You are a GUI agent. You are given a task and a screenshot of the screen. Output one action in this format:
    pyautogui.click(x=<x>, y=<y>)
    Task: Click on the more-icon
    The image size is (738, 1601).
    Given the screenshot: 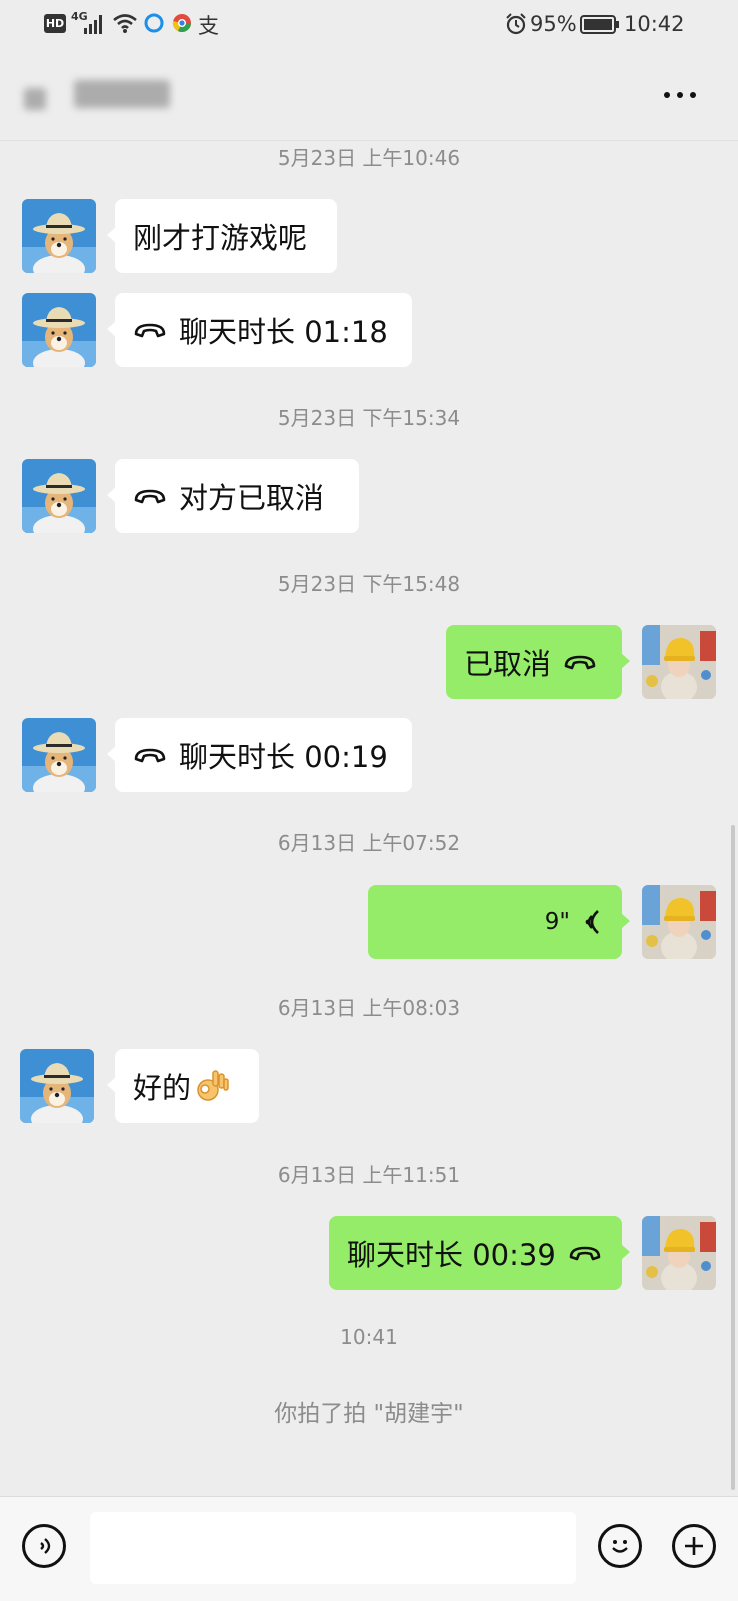 What is the action you would take?
    pyautogui.click(x=683, y=94)
    